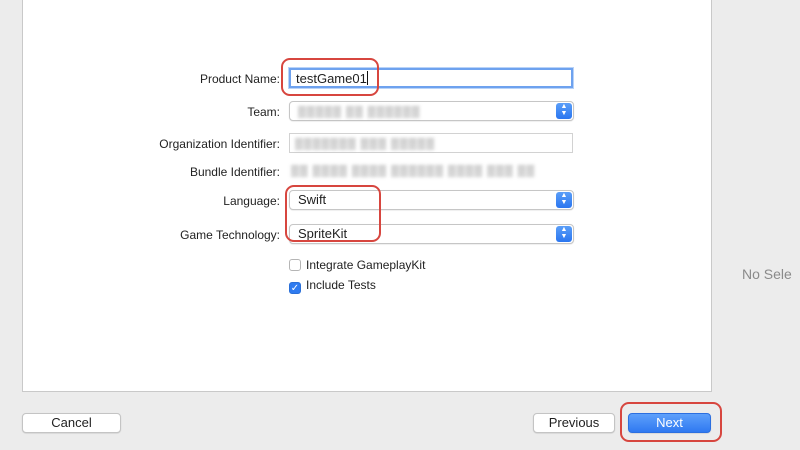  I want to click on include-tests-checkbox-row: ✓ Include Tests, so click(332, 286).